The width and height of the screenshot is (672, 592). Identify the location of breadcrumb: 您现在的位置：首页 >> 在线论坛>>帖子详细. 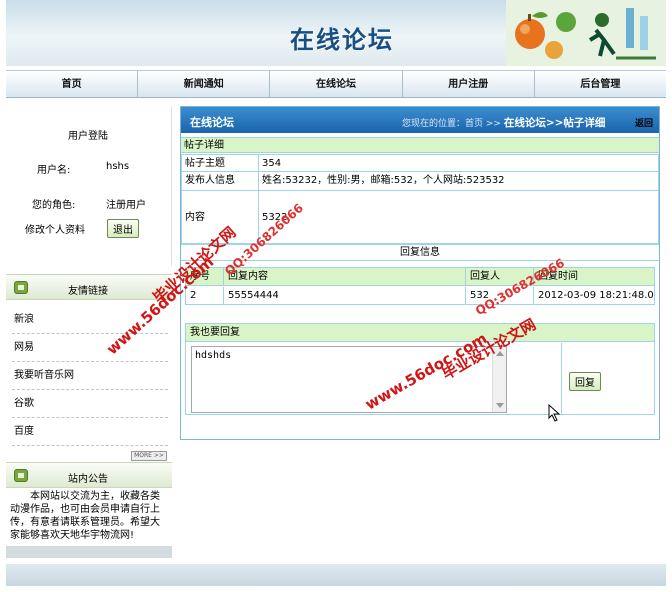
(503, 122).